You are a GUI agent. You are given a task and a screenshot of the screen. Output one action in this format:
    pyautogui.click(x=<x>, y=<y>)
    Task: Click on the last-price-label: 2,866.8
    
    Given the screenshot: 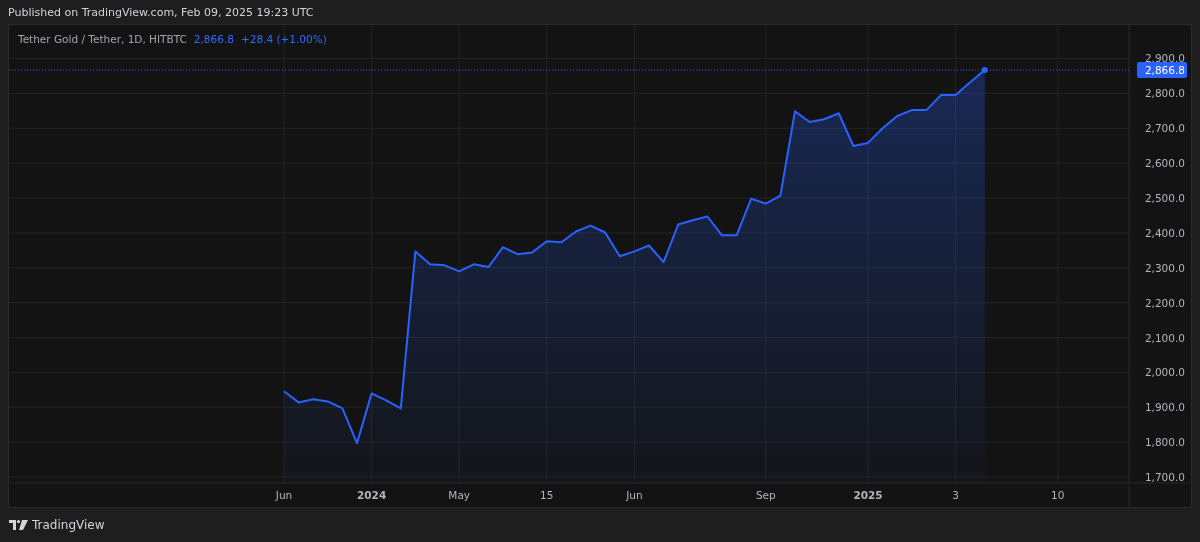 What is the action you would take?
    pyautogui.click(x=1162, y=70)
    